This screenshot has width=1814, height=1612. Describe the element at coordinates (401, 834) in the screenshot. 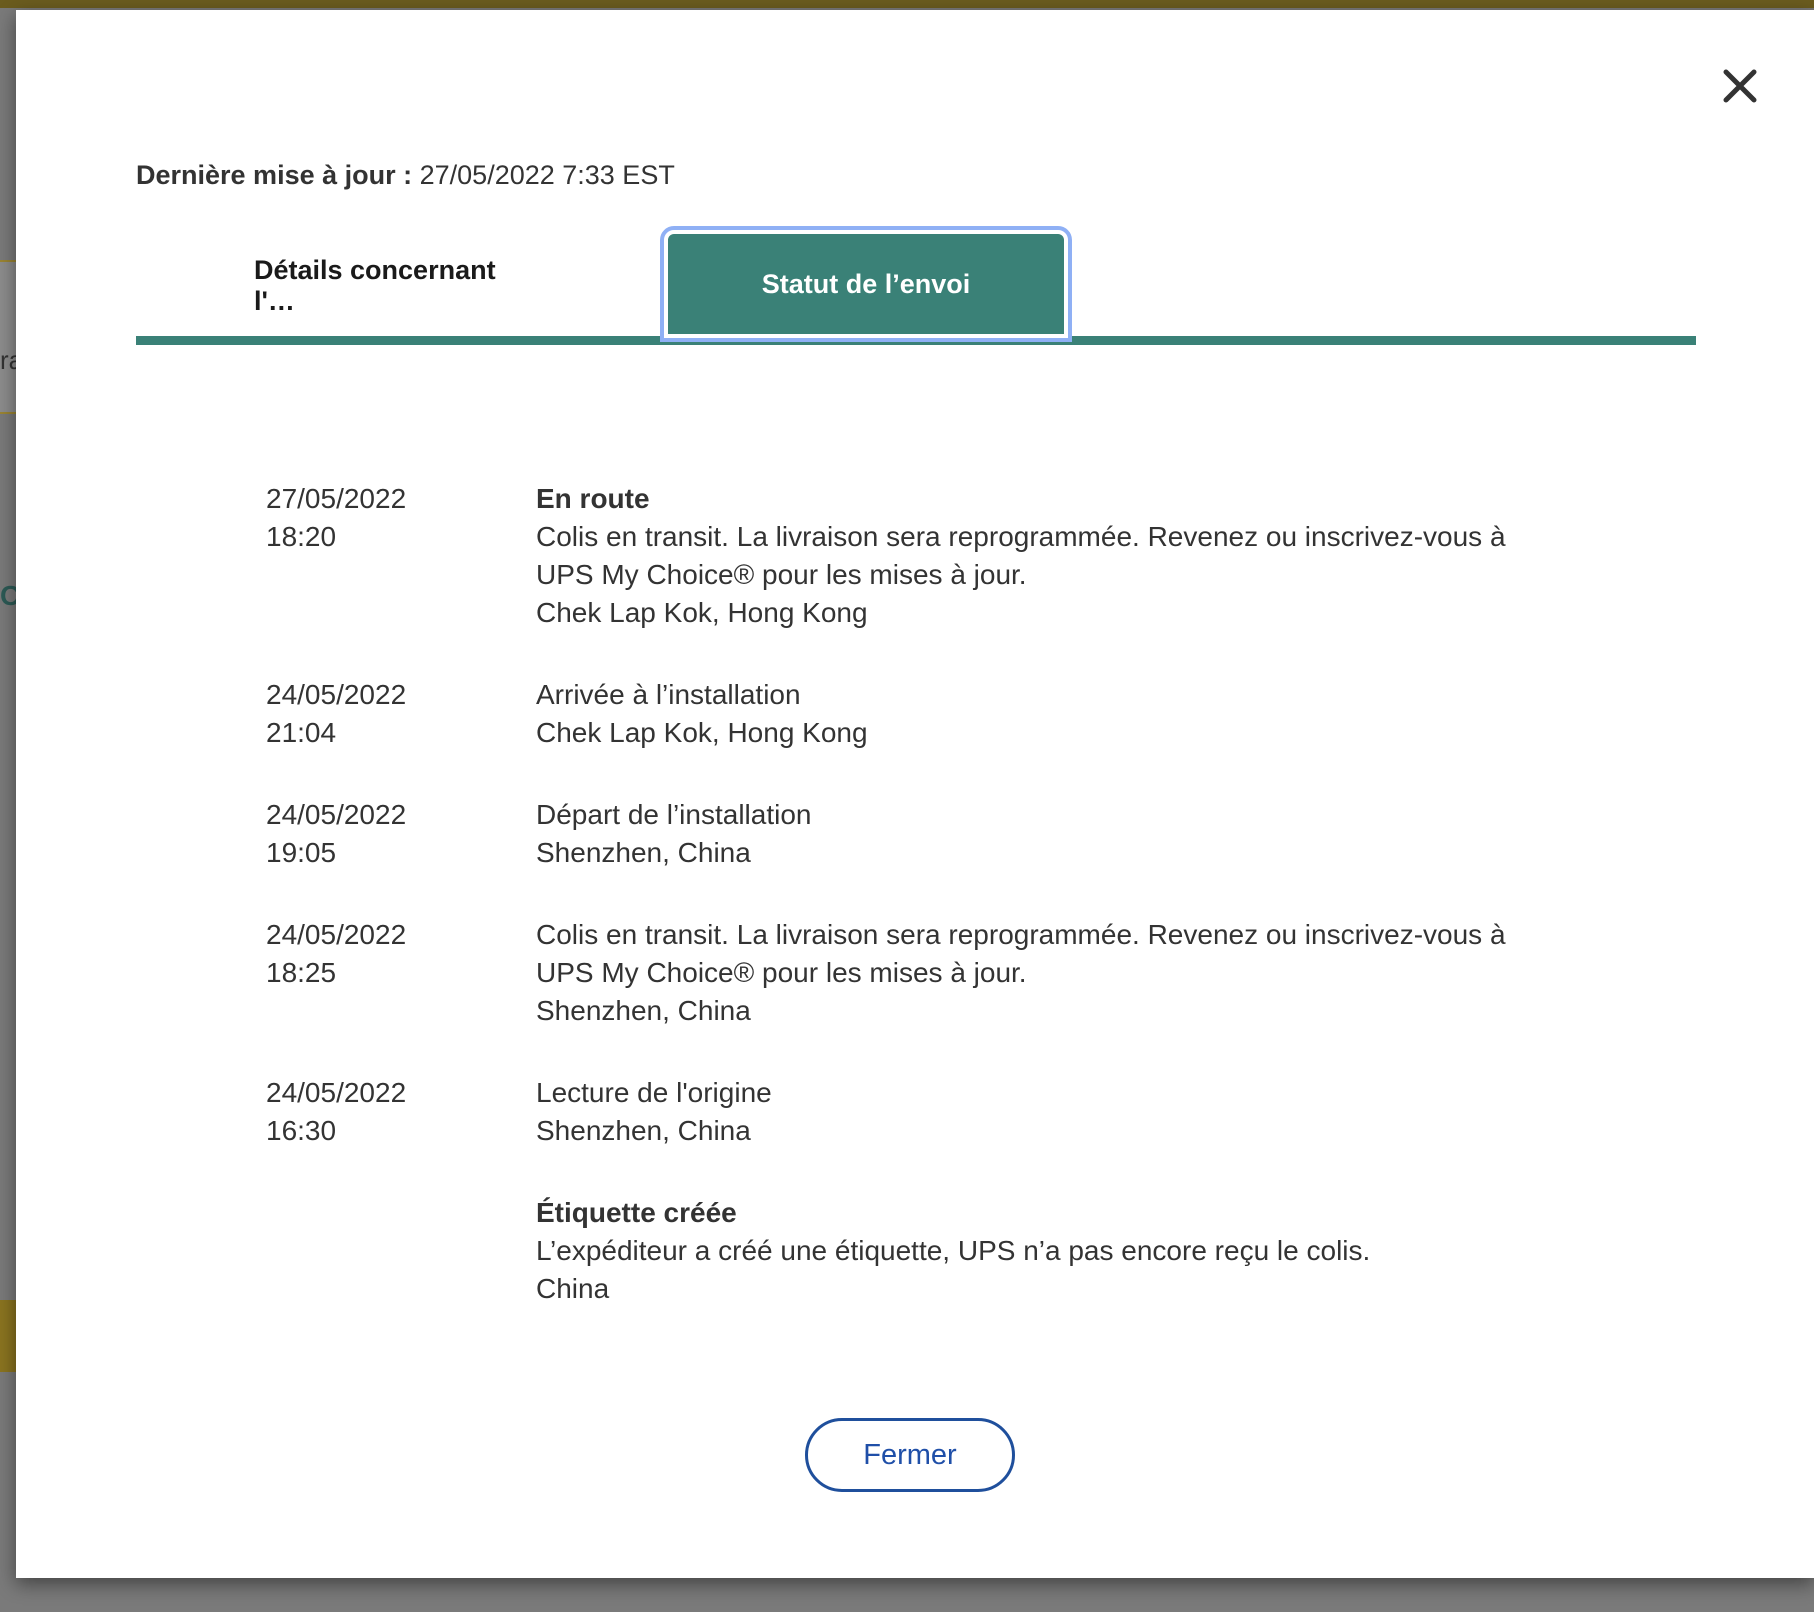

I see `event-datetime: 24/05/2022 19:05` at that location.